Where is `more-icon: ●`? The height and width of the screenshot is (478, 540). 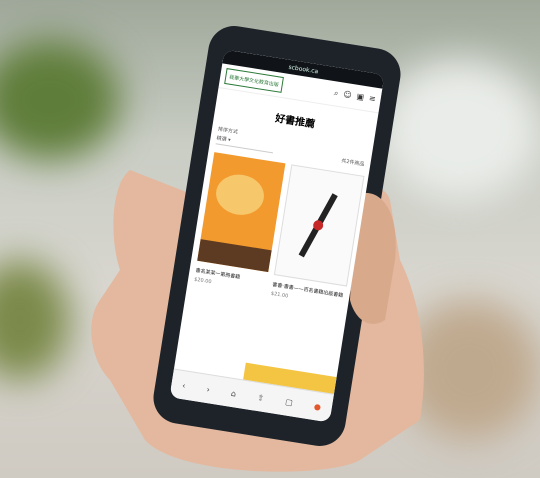
more-icon: ● is located at coordinates (317, 406).